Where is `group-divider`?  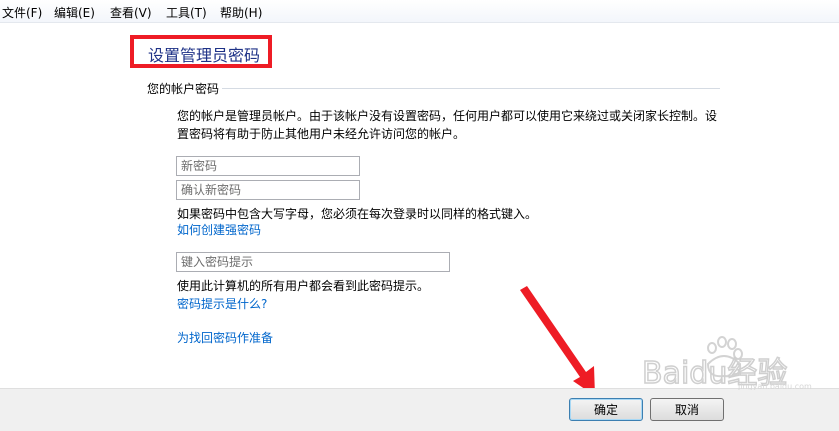 group-divider is located at coordinates (471, 88).